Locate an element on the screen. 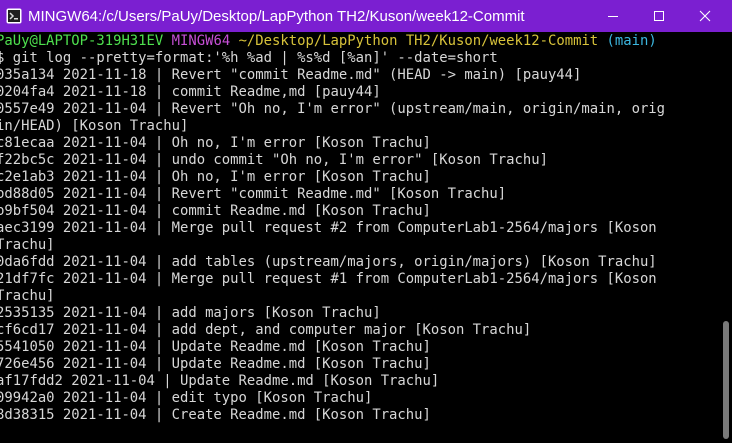 The height and width of the screenshot is (443, 732). maximize-button is located at coordinates (659, 16).